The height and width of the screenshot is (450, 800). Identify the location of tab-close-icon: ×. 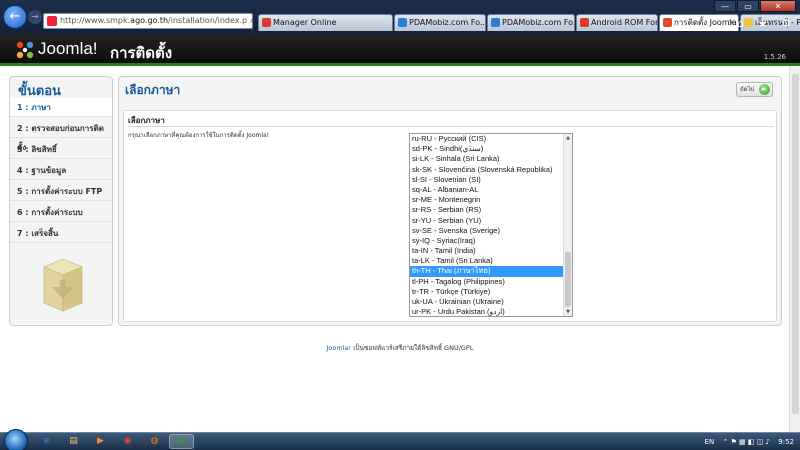
(731, 22).